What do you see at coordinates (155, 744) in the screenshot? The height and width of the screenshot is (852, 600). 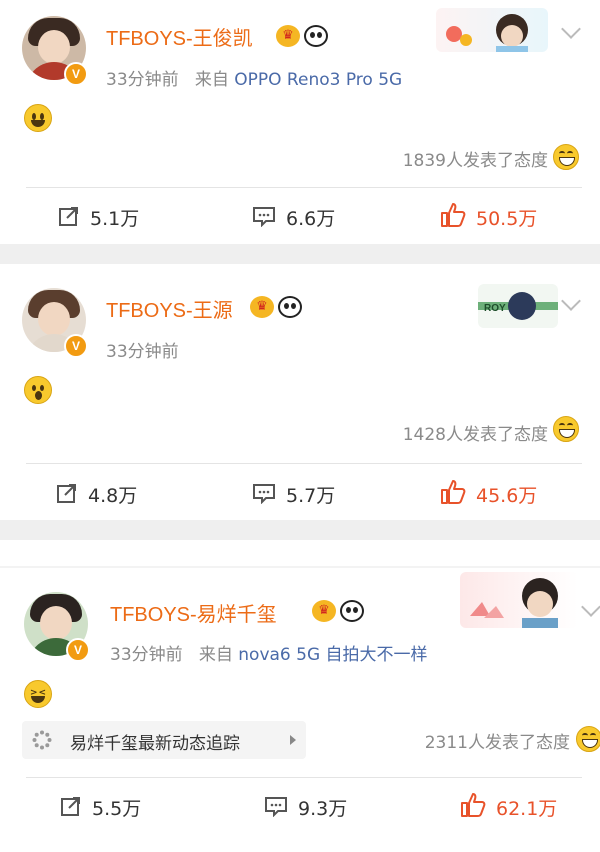 I see `topic-tag-label: 易烊千玺最新动态追踪` at bounding box center [155, 744].